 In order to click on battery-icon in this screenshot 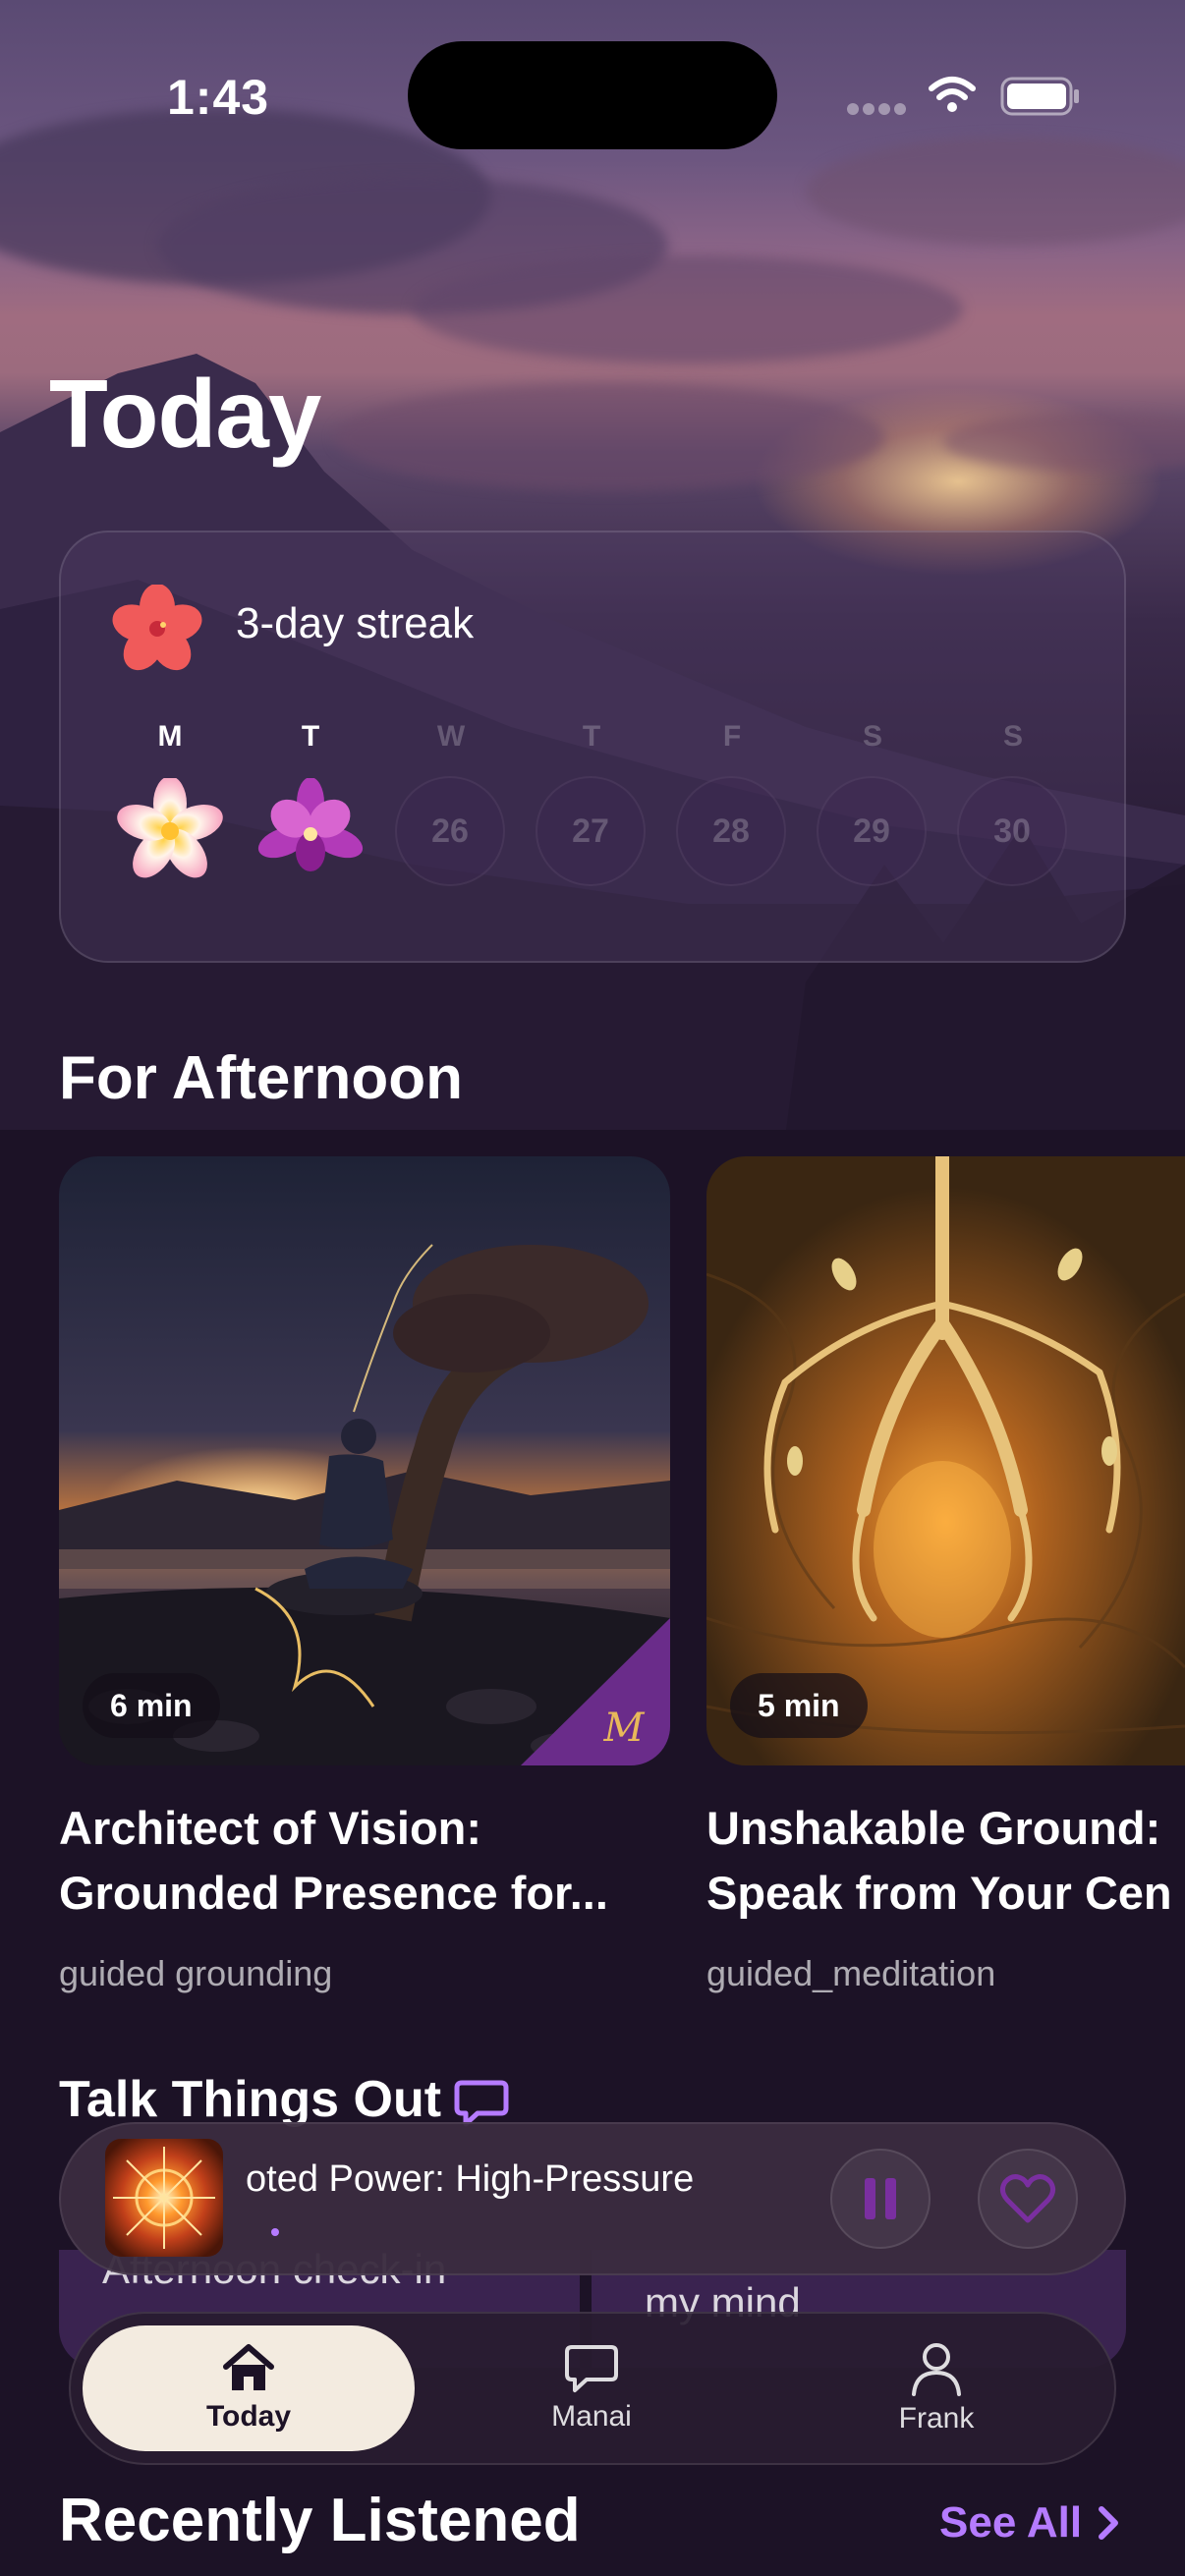, I will do `click(1041, 99)`.